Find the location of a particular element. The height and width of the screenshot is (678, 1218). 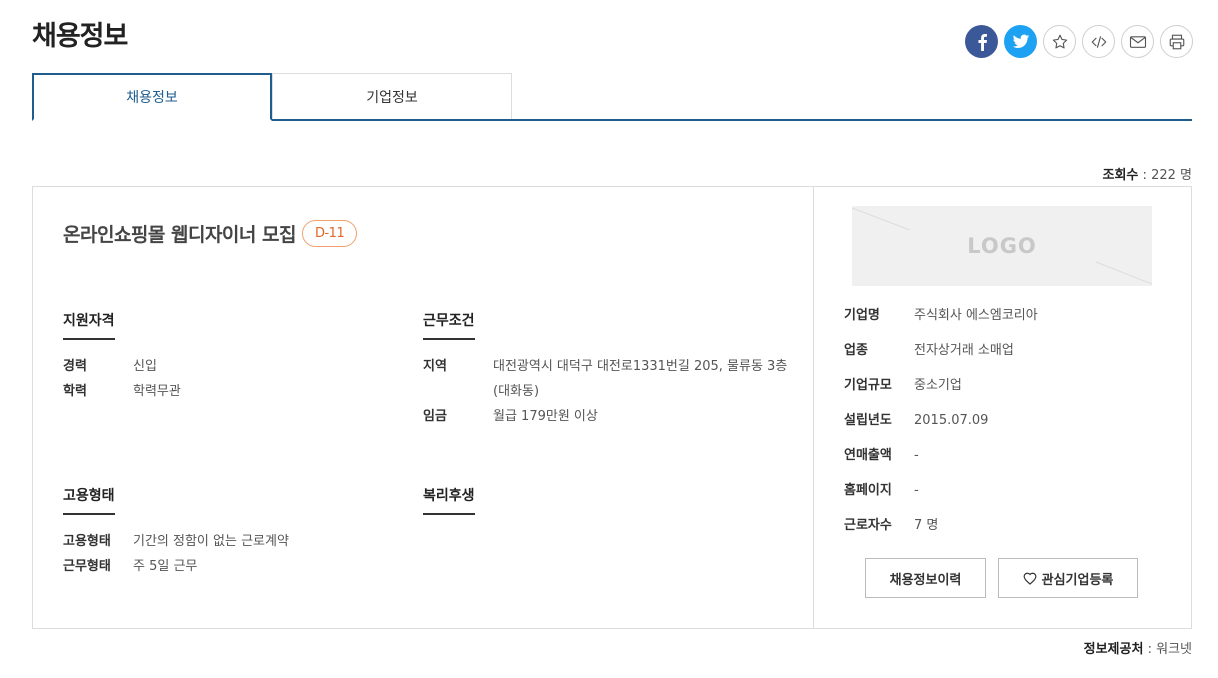

embed-code-button is located at coordinates (1098, 41).